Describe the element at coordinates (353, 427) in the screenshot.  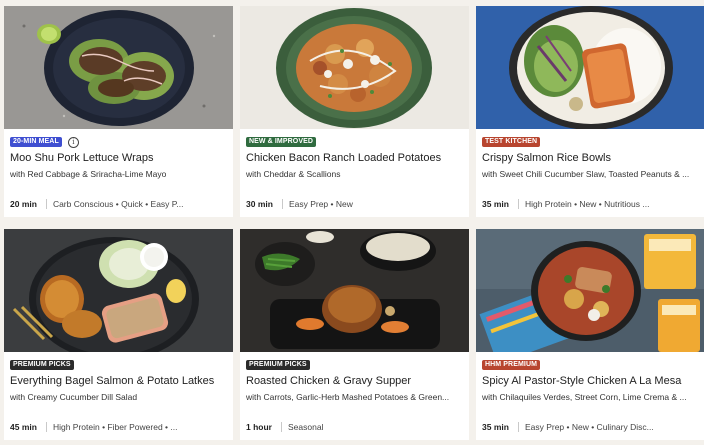
I see `recipe-meta: 1 hour Seasonal` at that location.